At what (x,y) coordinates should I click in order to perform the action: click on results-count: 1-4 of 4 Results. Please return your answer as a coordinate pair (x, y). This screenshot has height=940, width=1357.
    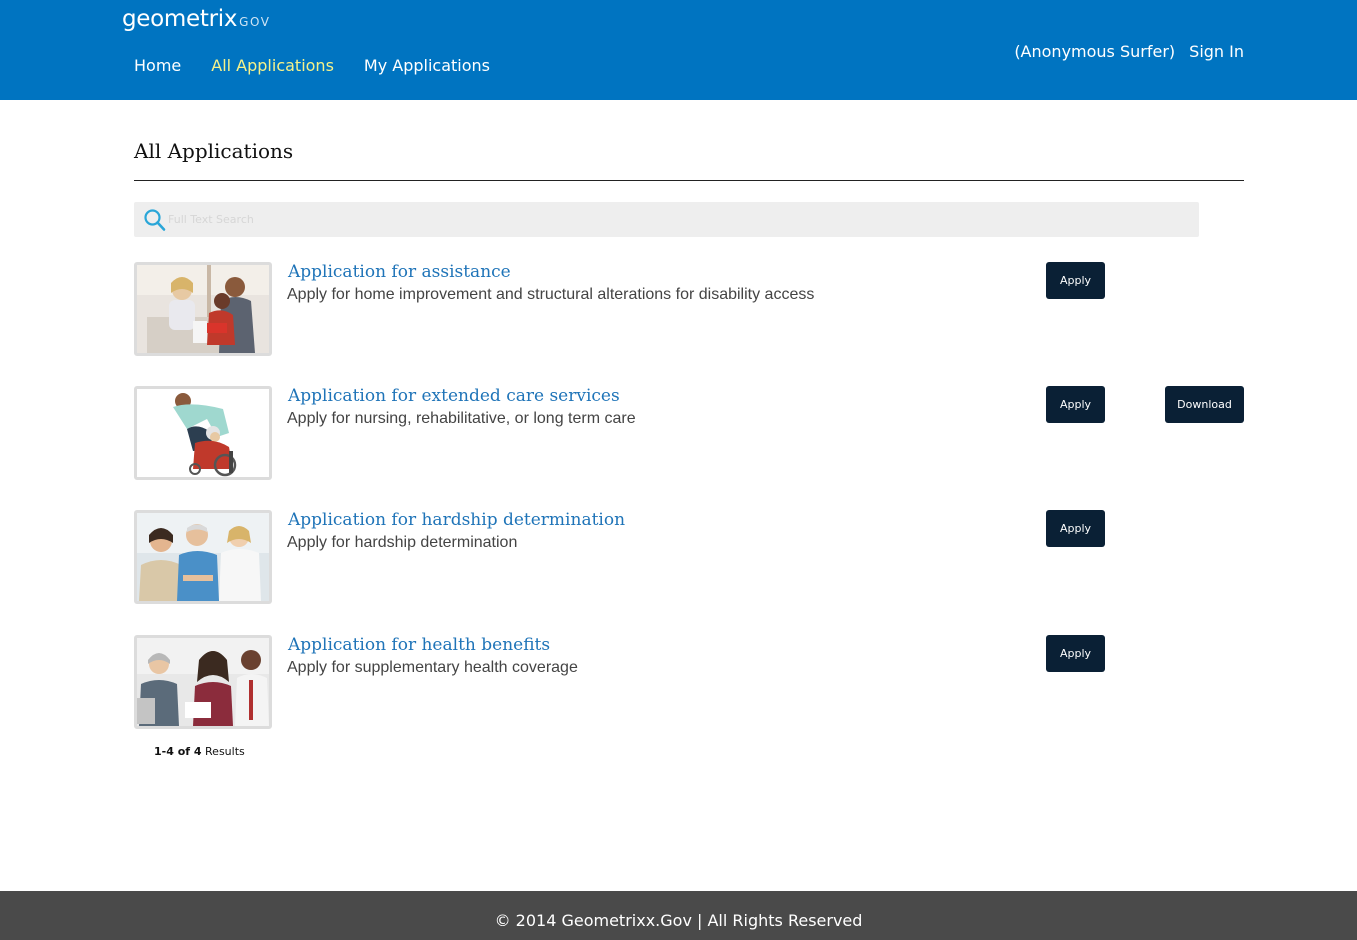
    Looking at the image, I should click on (199, 751).